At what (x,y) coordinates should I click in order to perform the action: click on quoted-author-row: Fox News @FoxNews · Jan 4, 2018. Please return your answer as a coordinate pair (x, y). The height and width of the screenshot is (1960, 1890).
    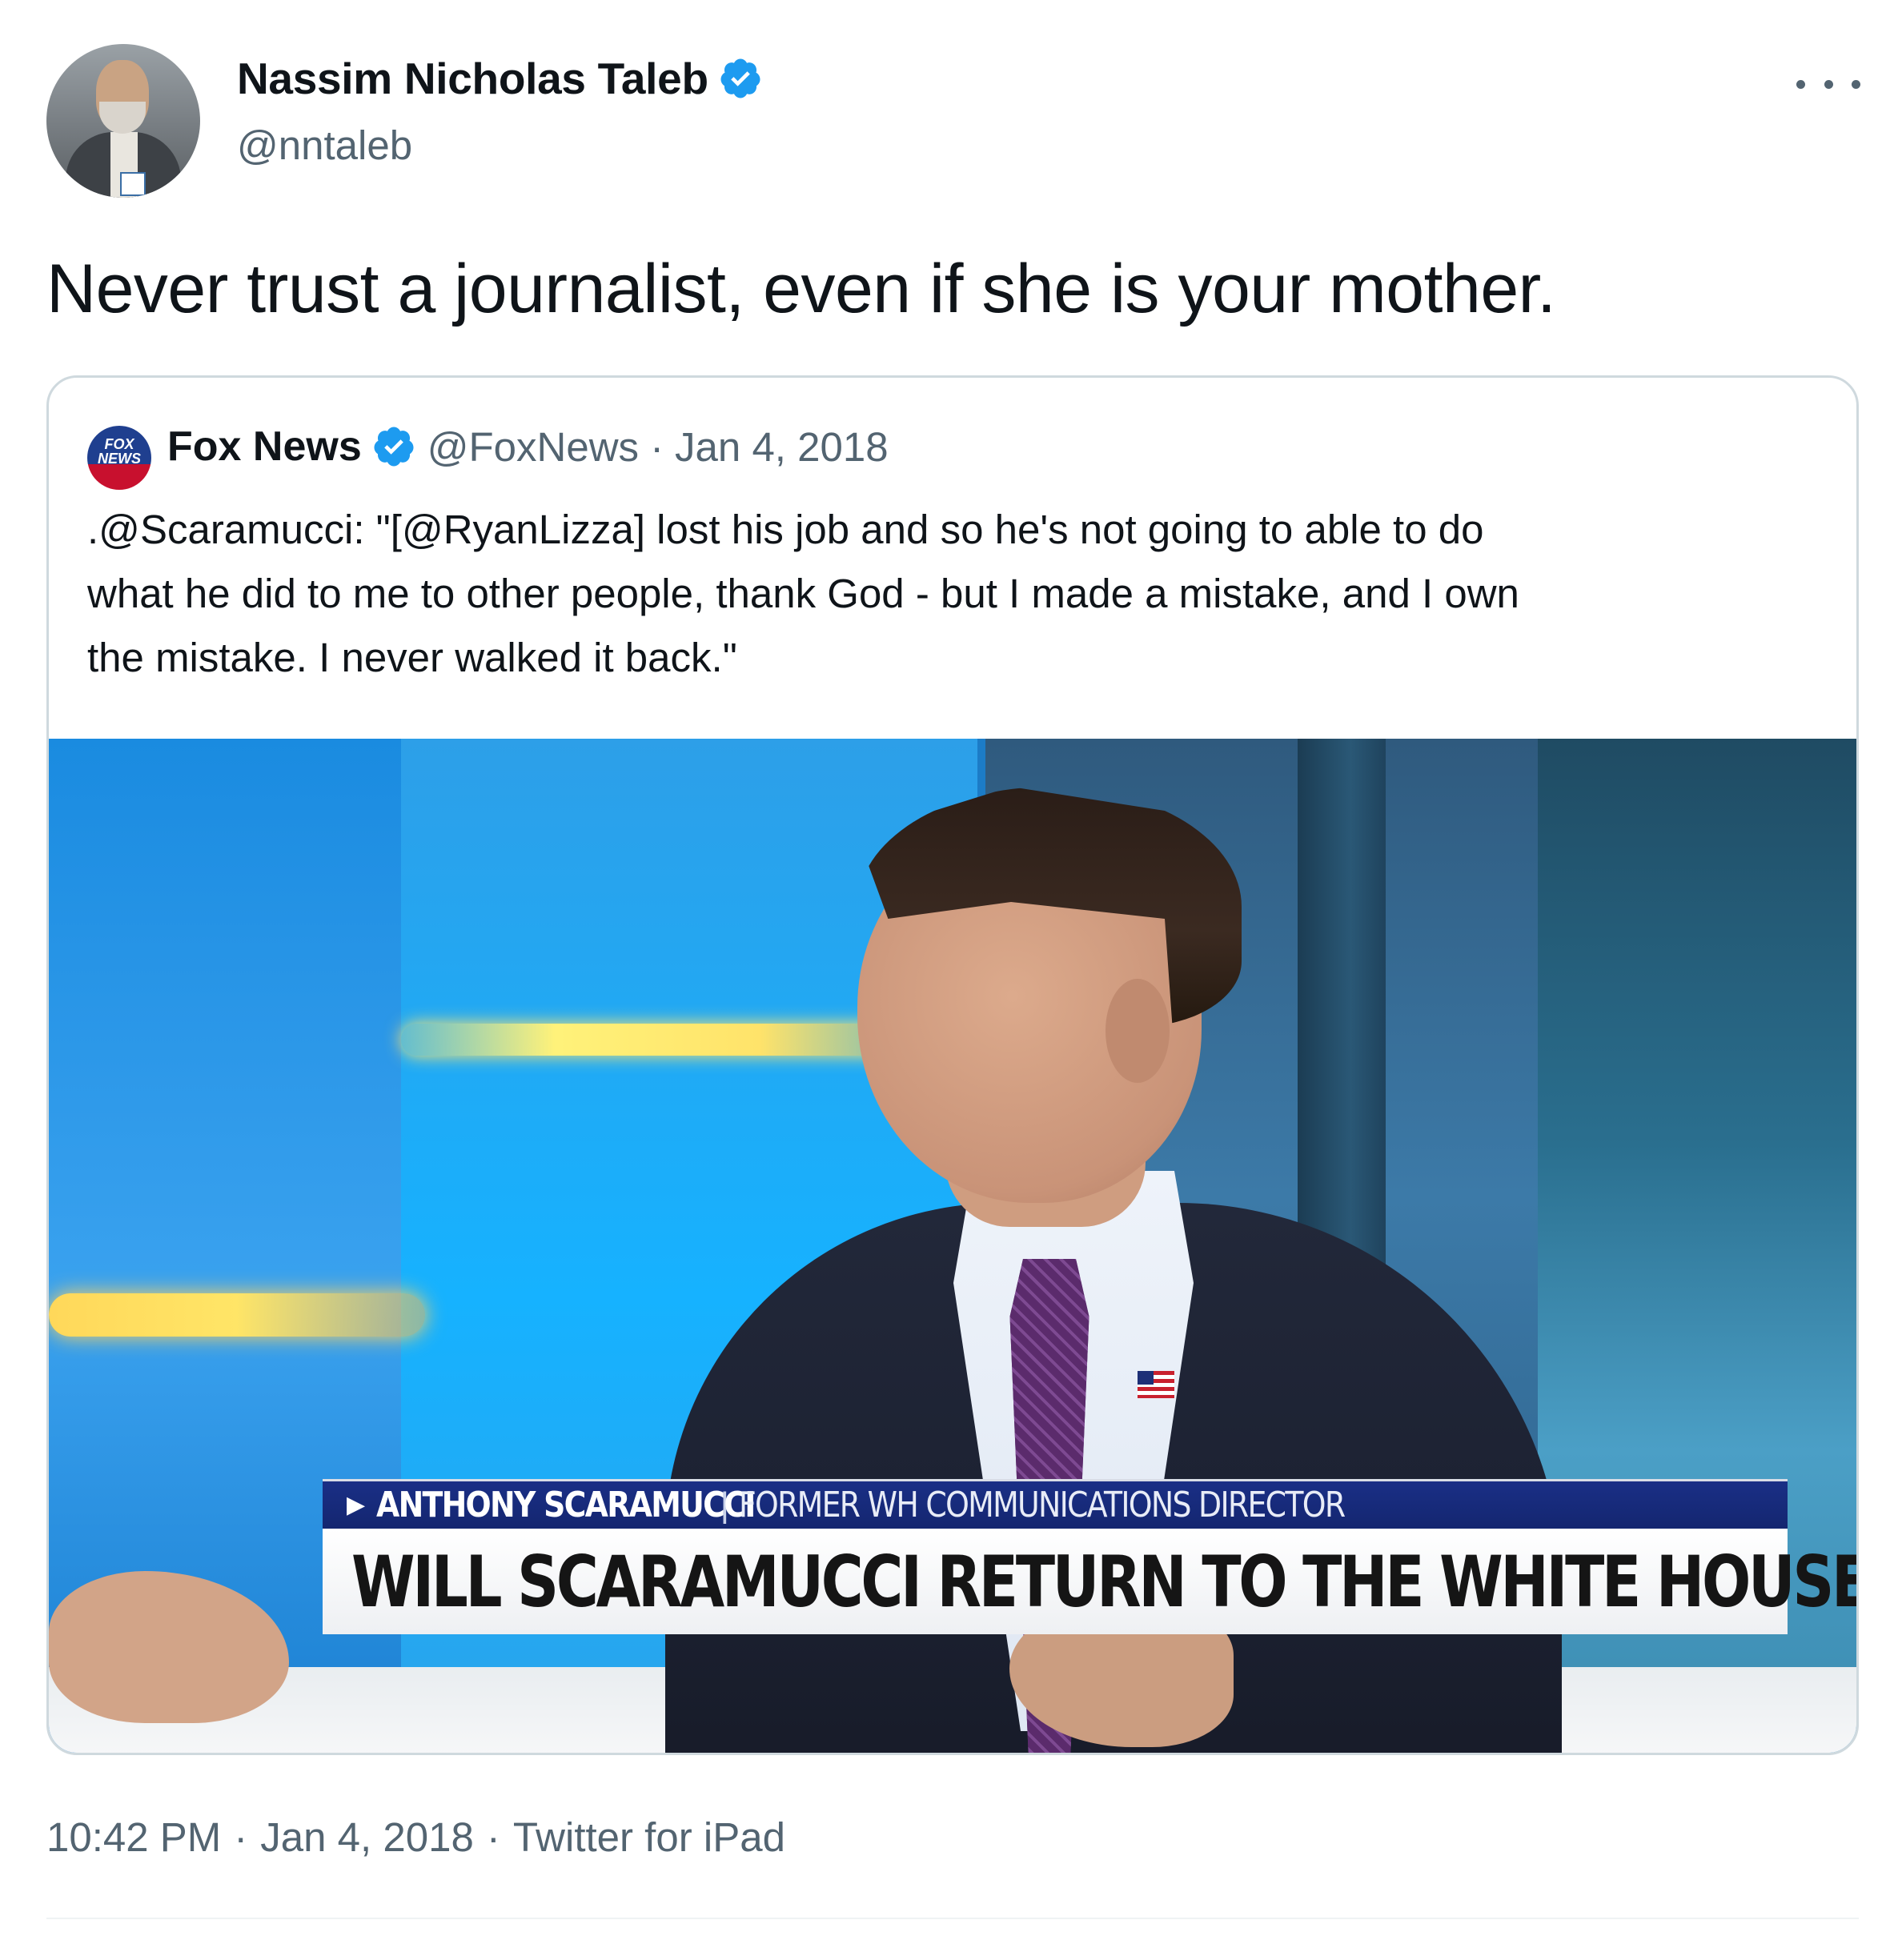
    Looking at the image, I should click on (528, 447).